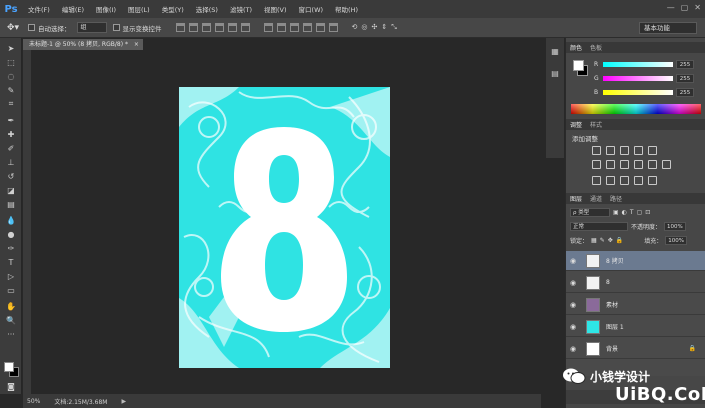 Image resolution: width=705 pixels, height=408 pixels. Describe the element at coordinates (11, 104) in the screenshot. I see `crop-tool-icon: ⌗` at that location.